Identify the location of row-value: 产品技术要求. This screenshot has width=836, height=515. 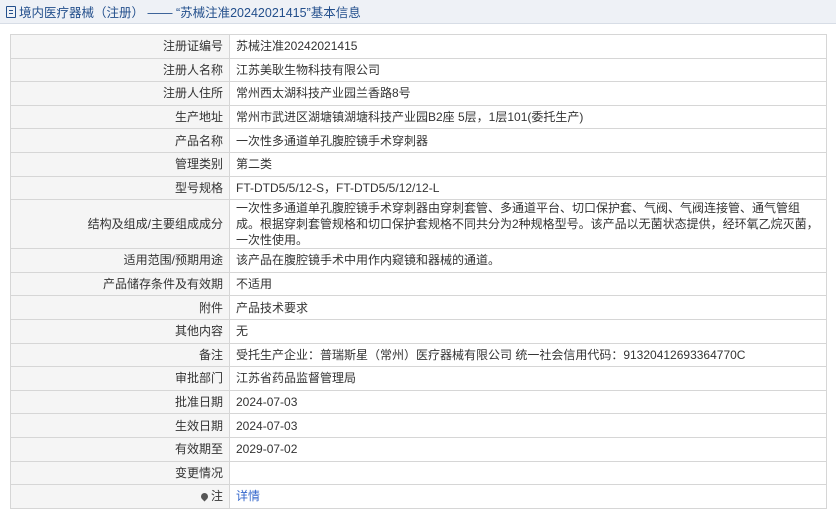
(528, 307).